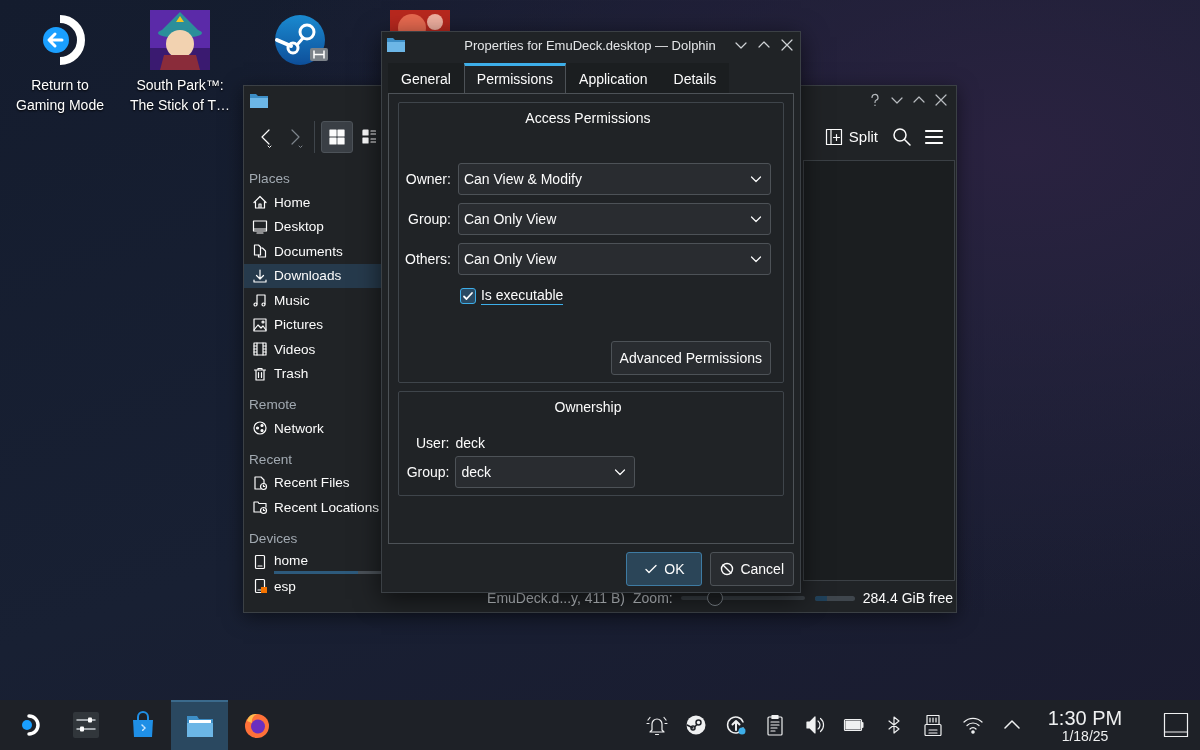 Image resolution: width=1200 pixels, height=750 pixels. I want to click on sidebar-item: Desktop, so click(313, 226).